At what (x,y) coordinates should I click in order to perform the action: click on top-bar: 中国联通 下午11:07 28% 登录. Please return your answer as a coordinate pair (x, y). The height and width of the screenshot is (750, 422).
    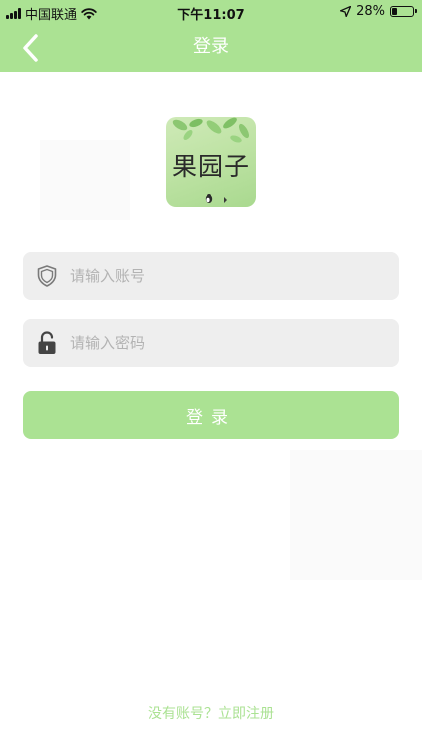
    Looking at the image, I should click on (211, 36).